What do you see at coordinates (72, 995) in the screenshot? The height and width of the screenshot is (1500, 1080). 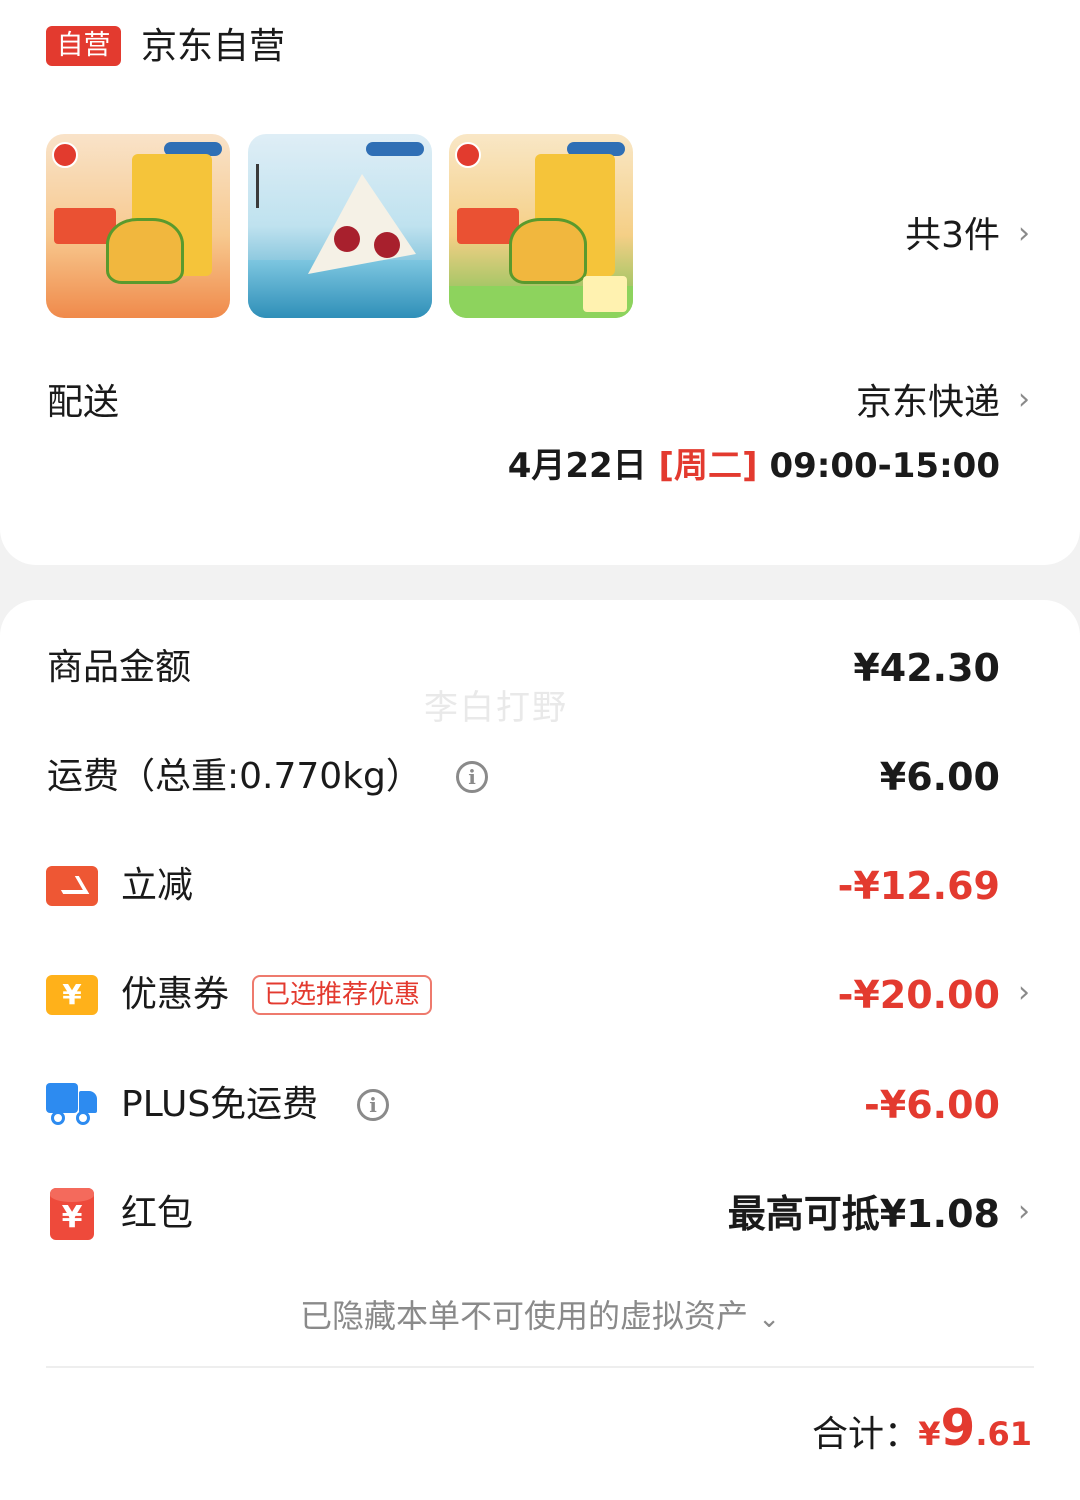 I see `coupon-icon: ¥` at bounding box center [72, 995].